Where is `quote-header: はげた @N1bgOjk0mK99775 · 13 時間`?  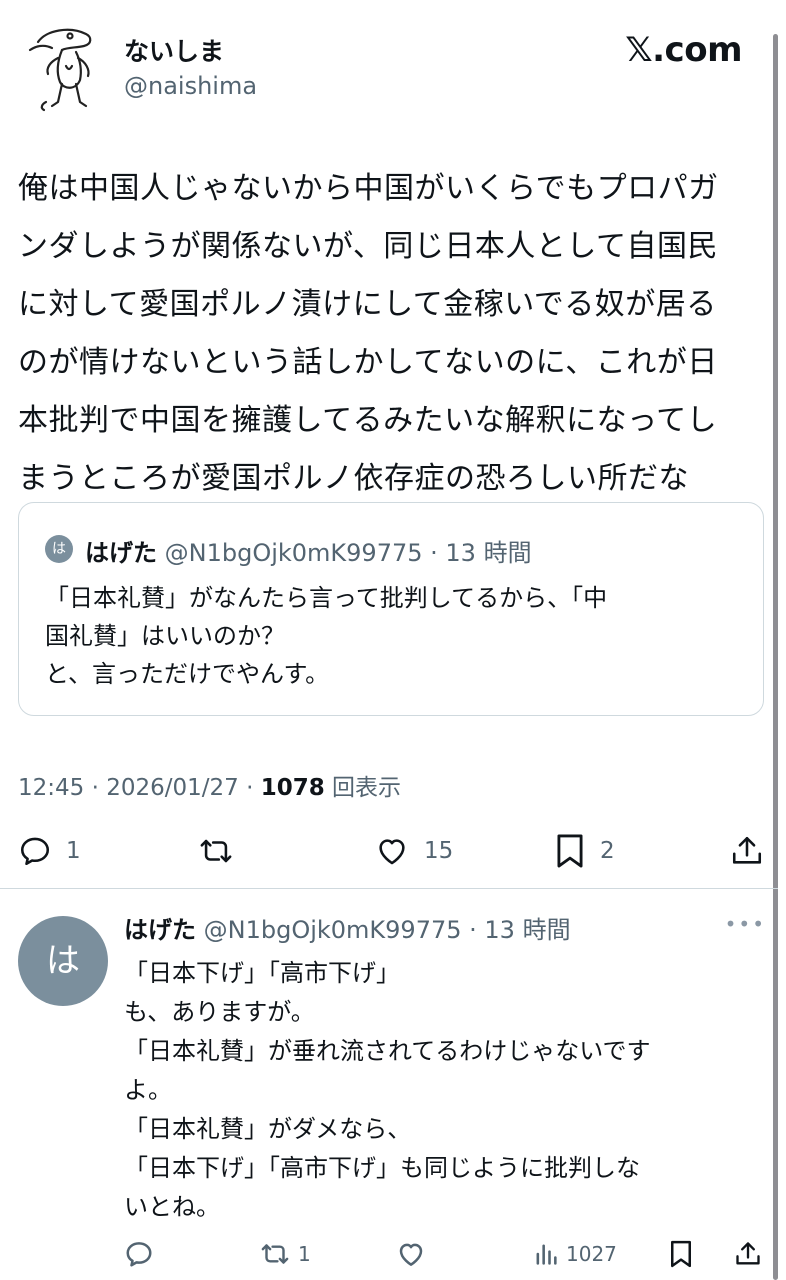 quote-header: はげた @N1bgOjk0mK99775 · 13 時間 is located at coordinates (308, 550).